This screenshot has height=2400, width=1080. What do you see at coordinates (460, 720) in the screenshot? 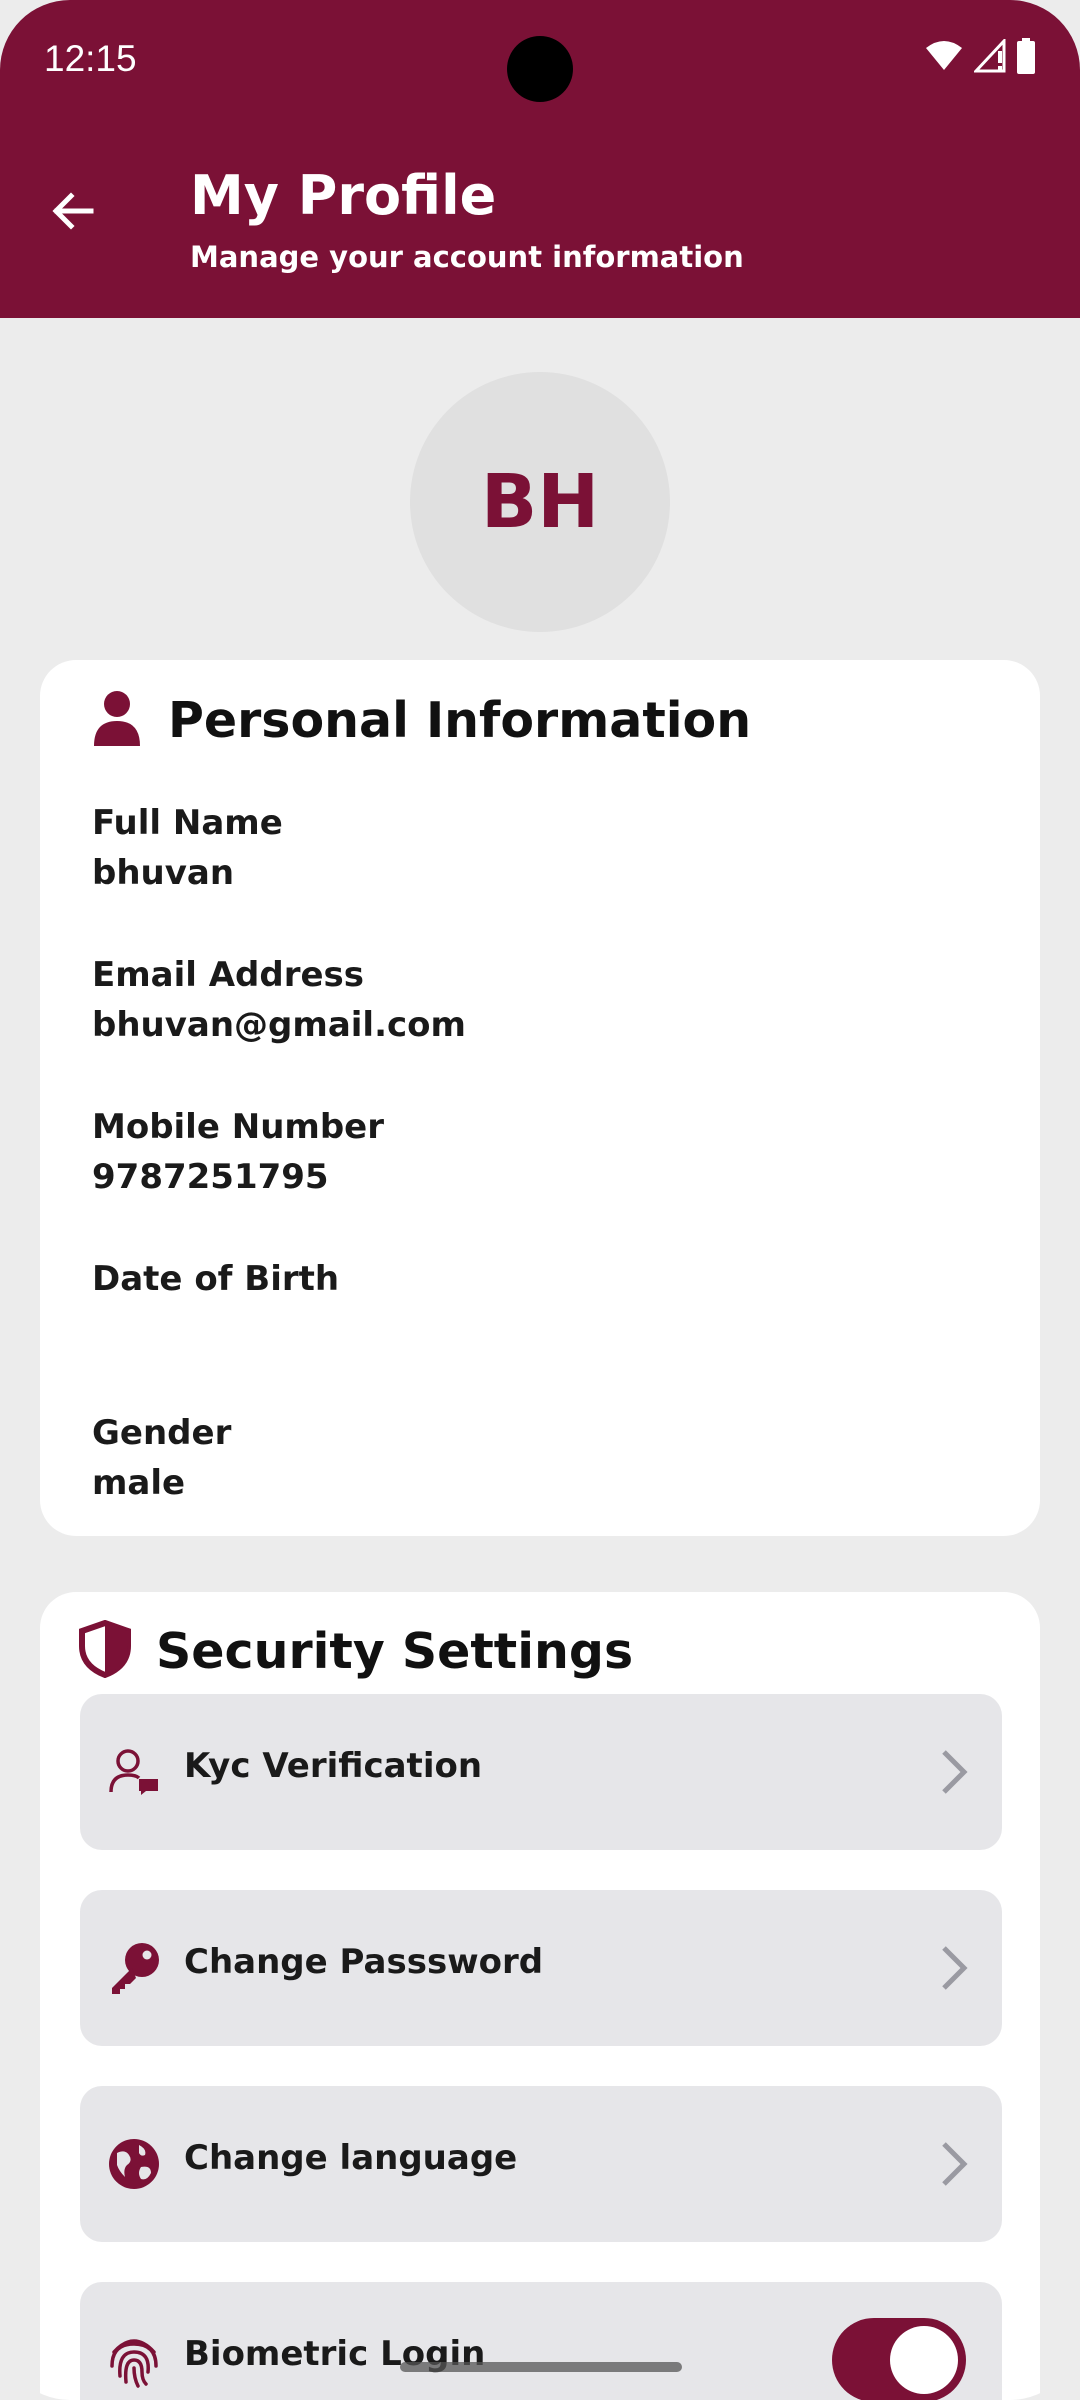
I see `personal-information-title: Personal Information` at bounding box center [460, 720].